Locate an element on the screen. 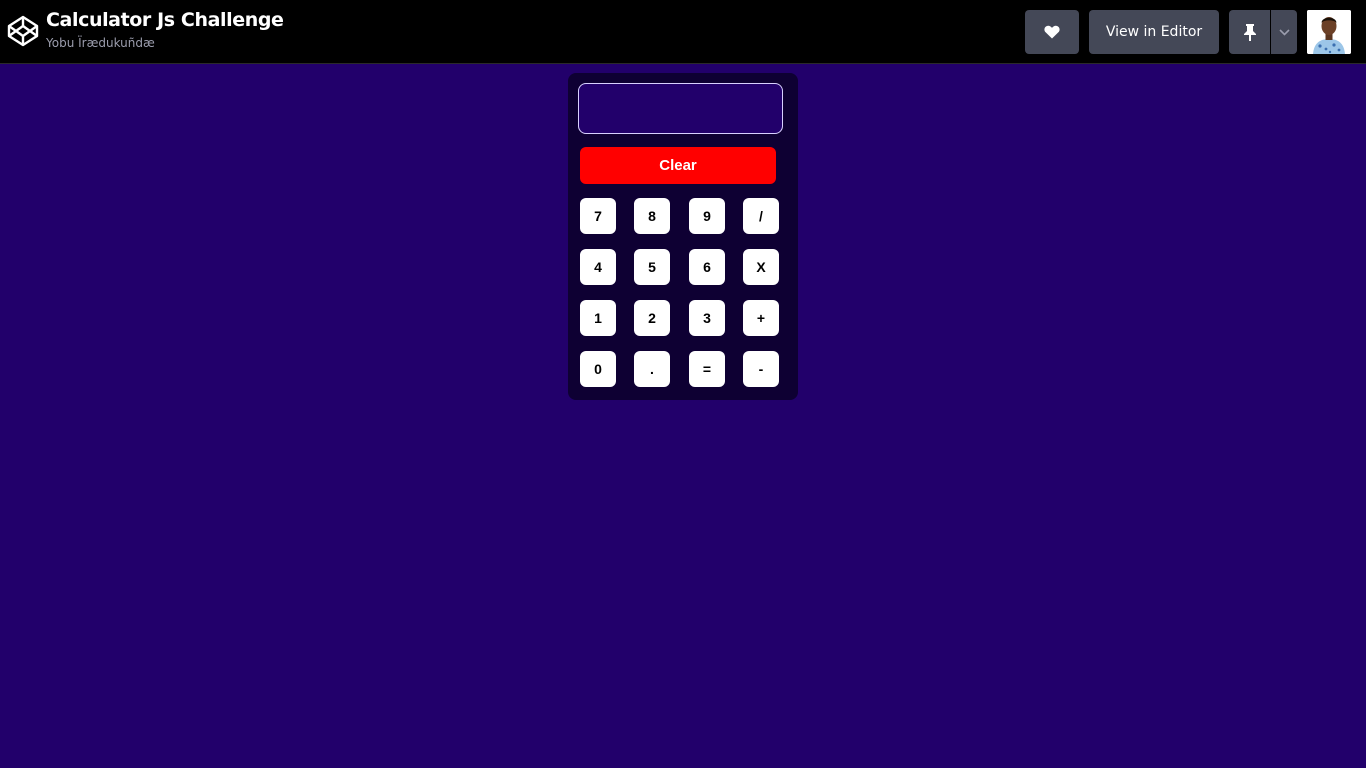  view-in-editor-button: View in Editor is located at coordinates (1154, 32).